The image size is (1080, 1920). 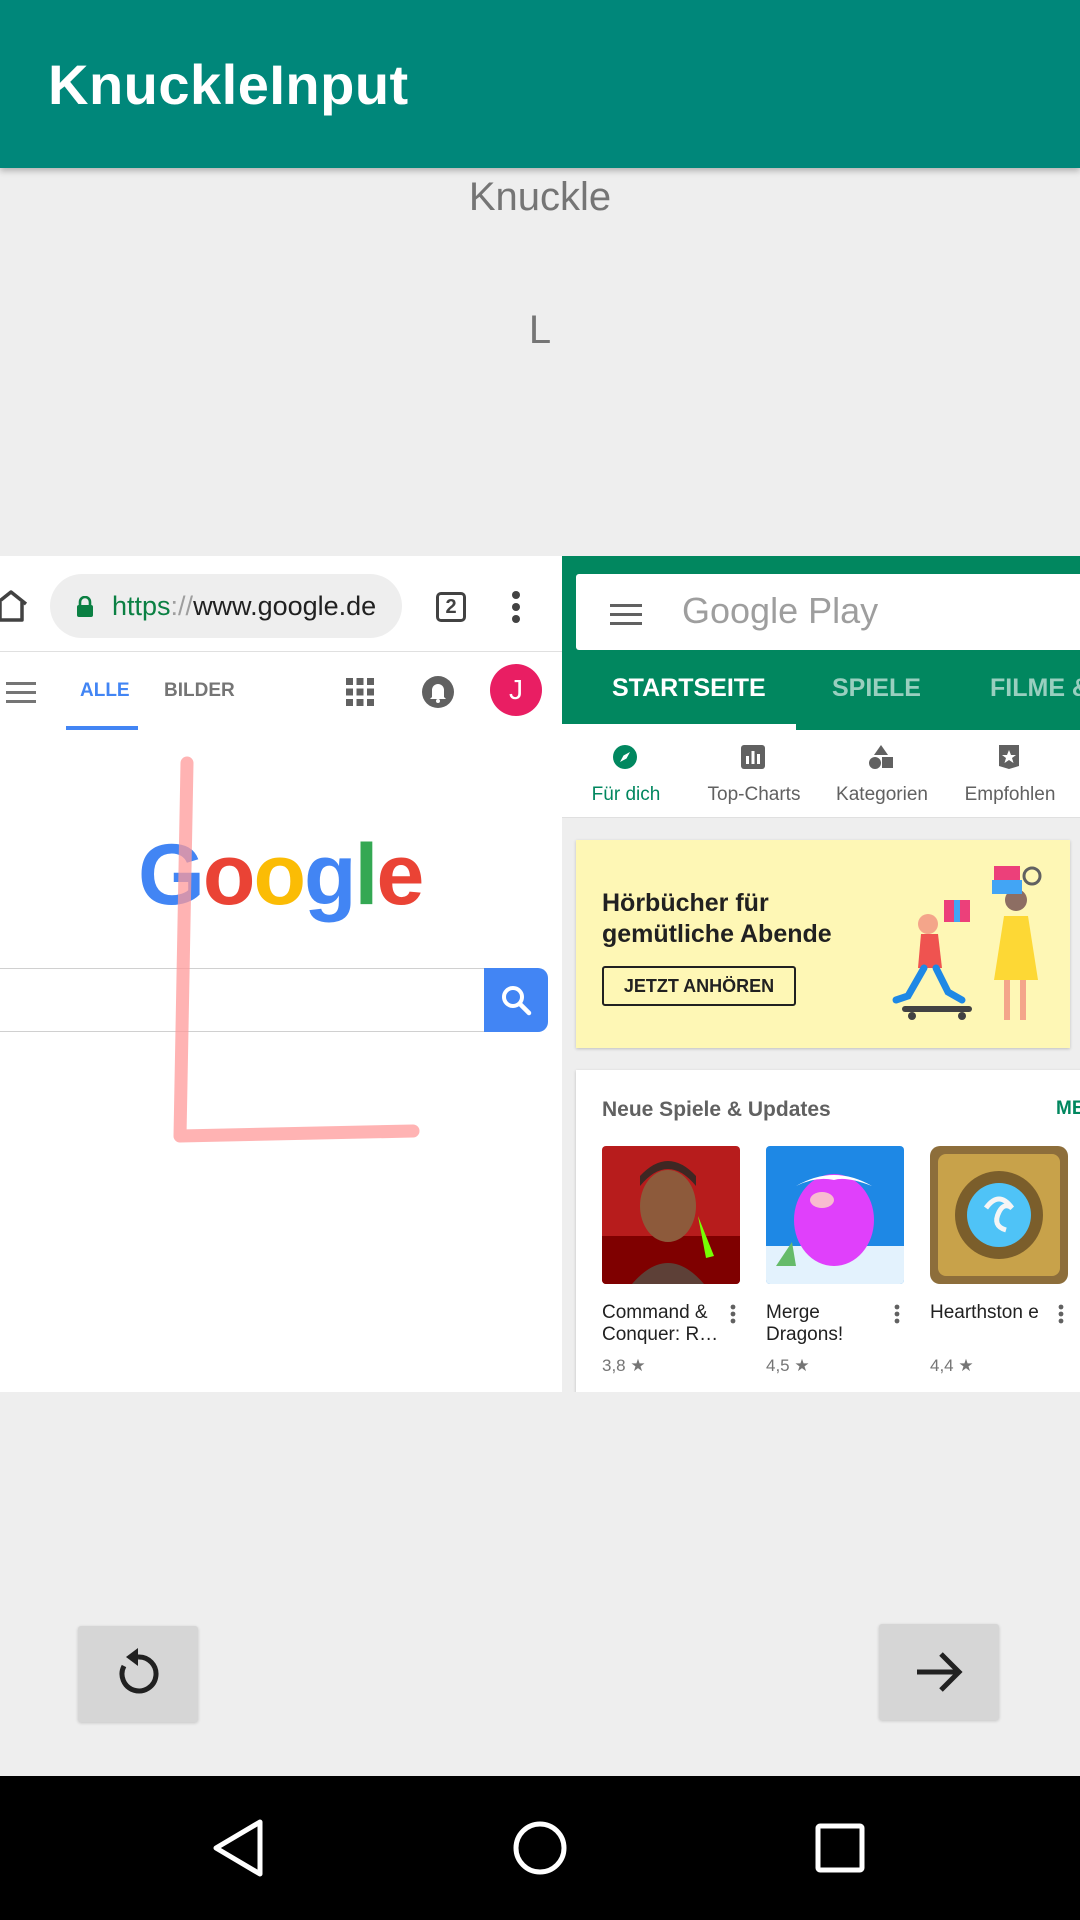 I want to click on url-text: https://www.google.de, so click(x=244, y=606).